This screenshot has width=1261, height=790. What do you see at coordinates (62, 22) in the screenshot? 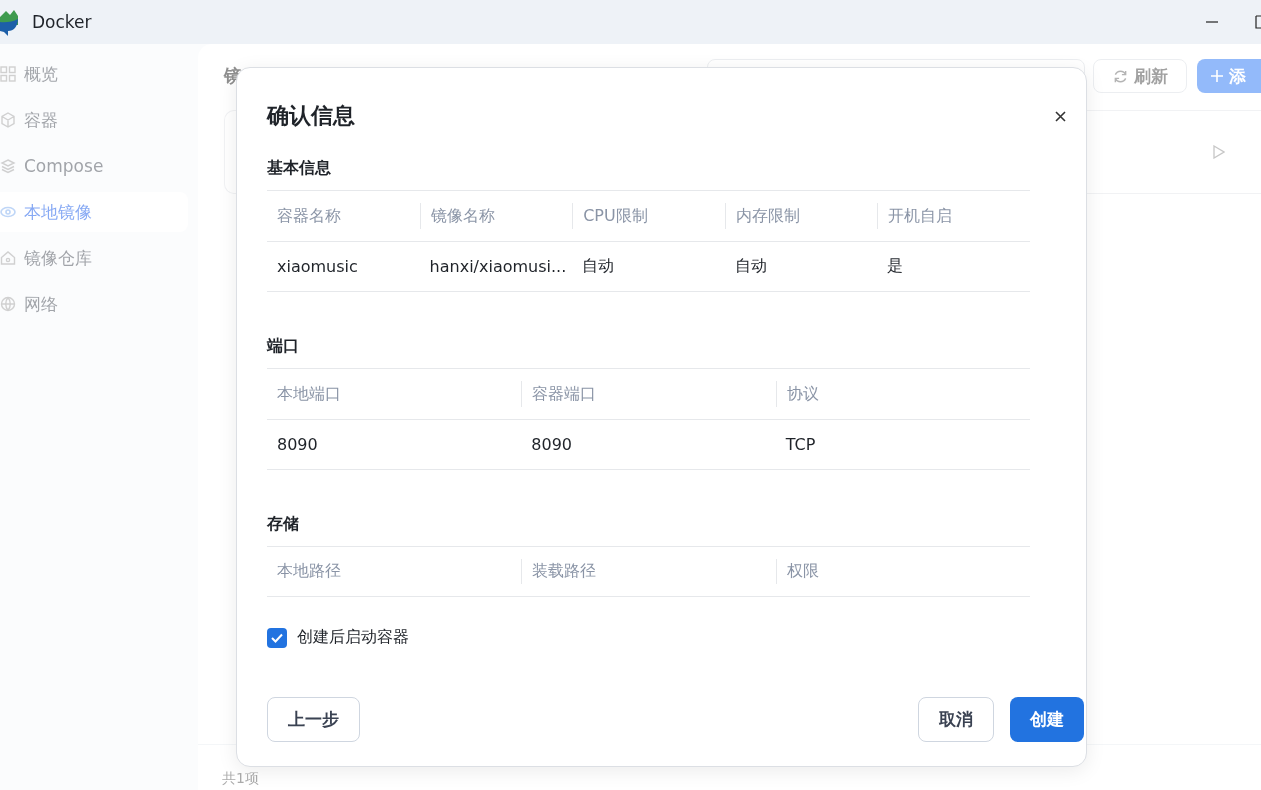
I see `app-title: Docker` at bounding box center [62, 22].